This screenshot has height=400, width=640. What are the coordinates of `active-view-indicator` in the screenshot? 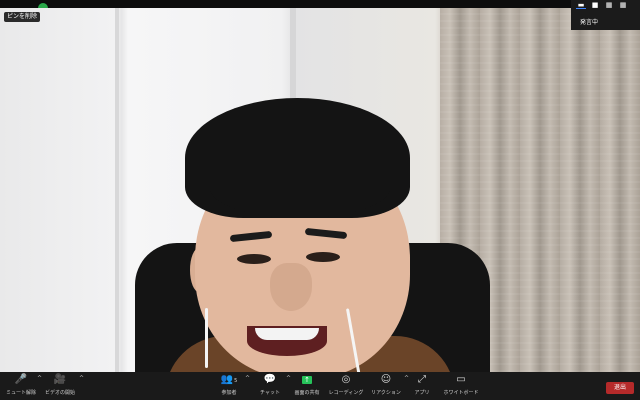 It's located at (581, 8).